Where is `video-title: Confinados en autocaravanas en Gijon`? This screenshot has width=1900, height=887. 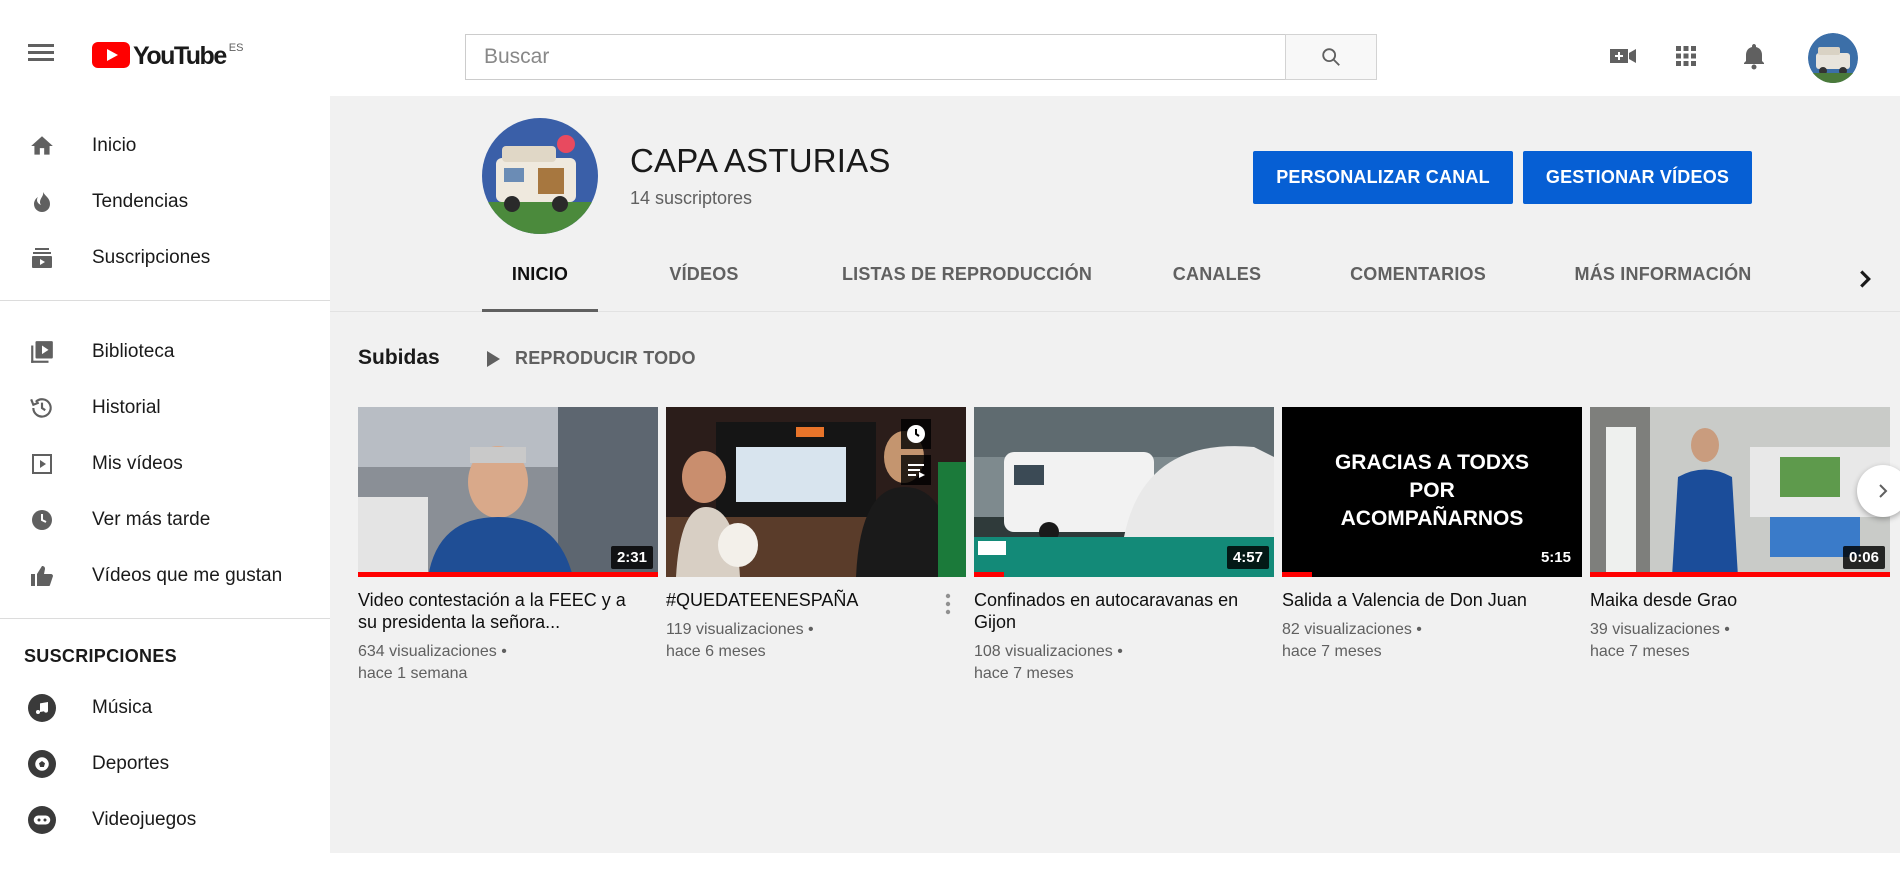 video-title: Confinados en autocaravanas en Gijon is located at coordinates (1114, 611).